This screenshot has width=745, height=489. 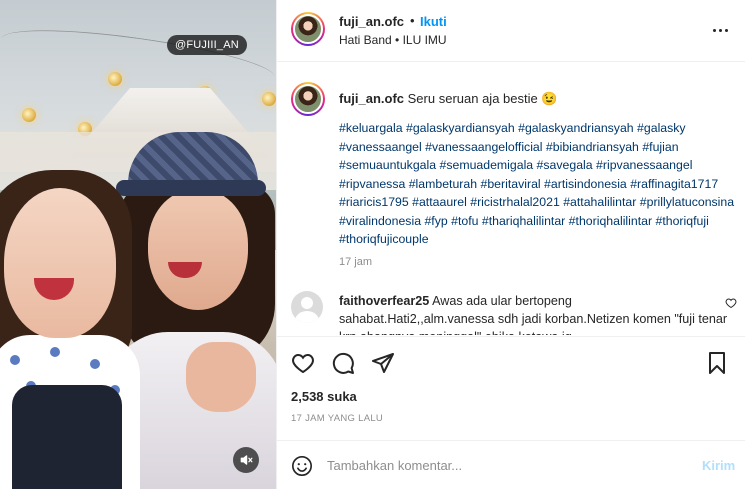 I want to click on person-left, so click(x=71, y=329).